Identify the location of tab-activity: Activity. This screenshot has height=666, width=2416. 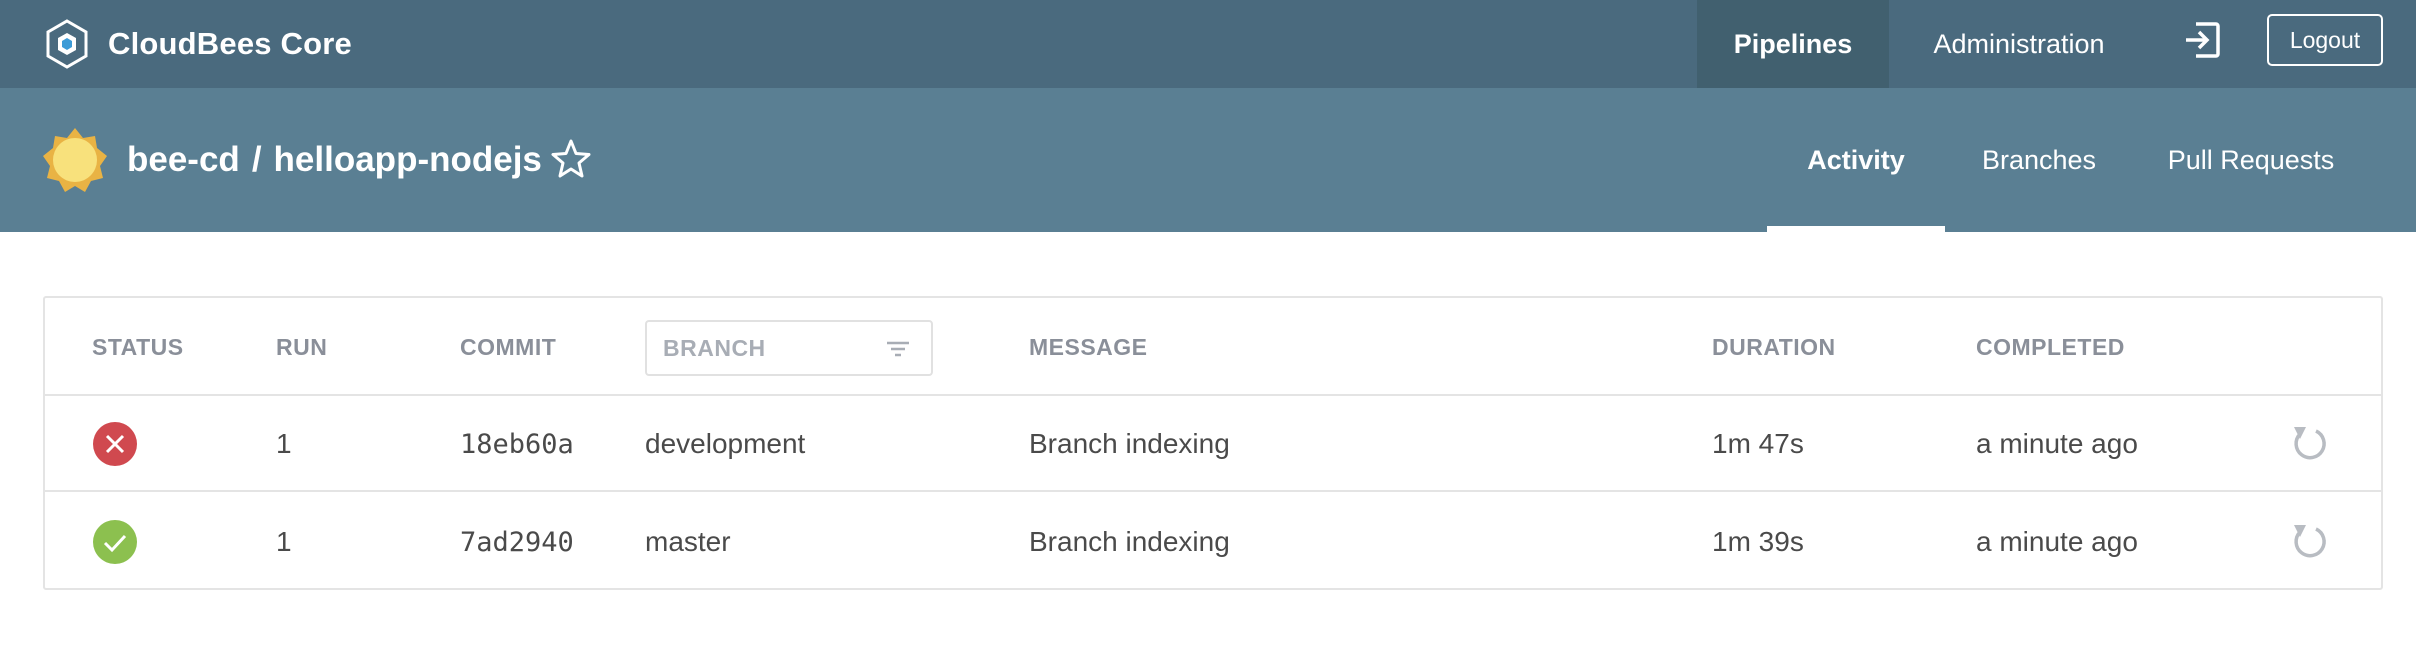
(1856, 160).